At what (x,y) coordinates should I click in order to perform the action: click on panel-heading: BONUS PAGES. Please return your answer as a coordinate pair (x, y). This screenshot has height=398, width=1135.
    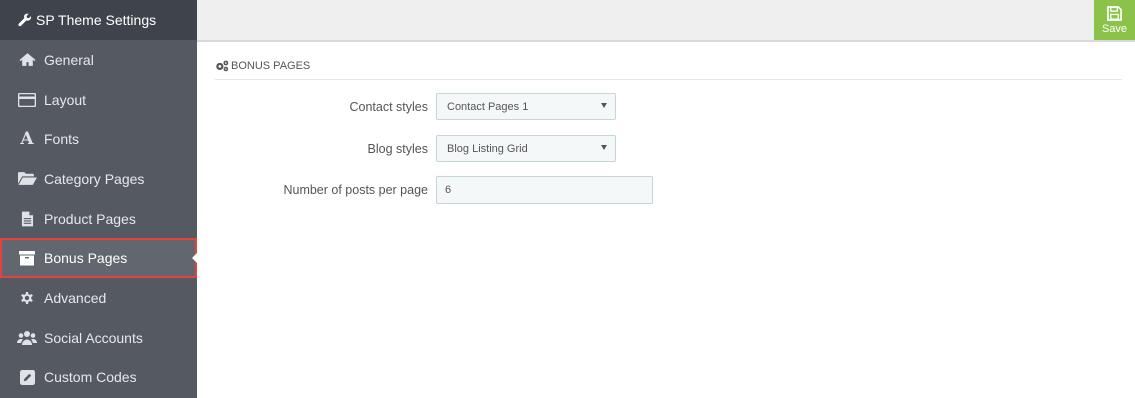
    Looking at the image, I should click on (668, 66).